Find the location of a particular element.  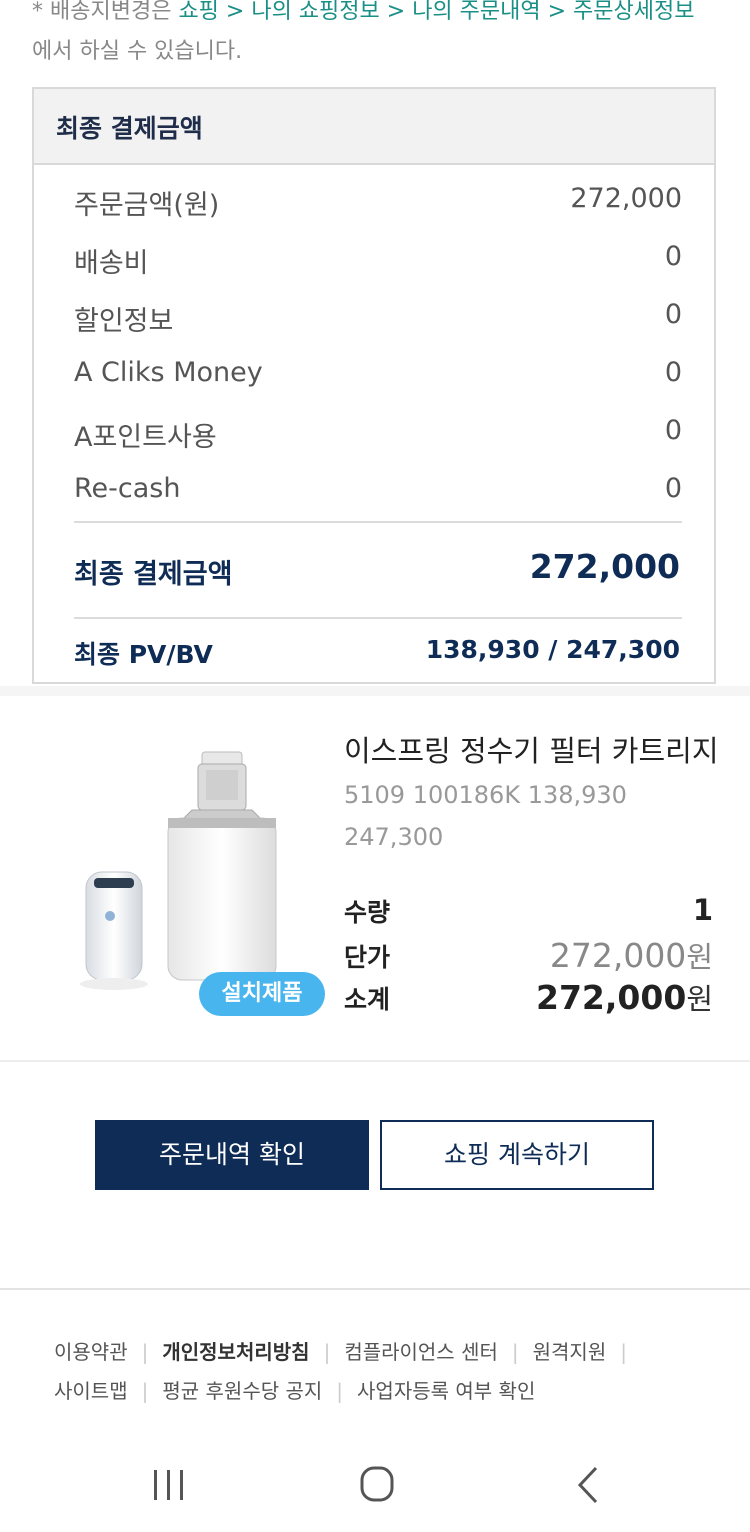

summary-title: 최종 결제금액 is located at coordinates (129, 128).